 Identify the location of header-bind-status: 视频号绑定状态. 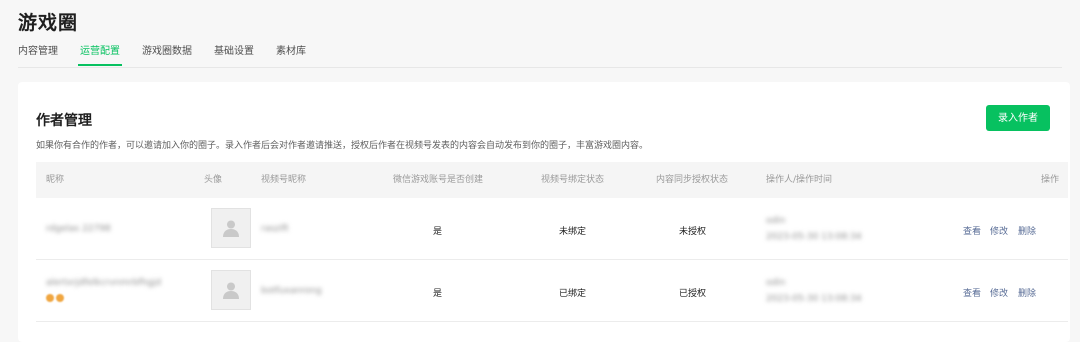
(573, 180).